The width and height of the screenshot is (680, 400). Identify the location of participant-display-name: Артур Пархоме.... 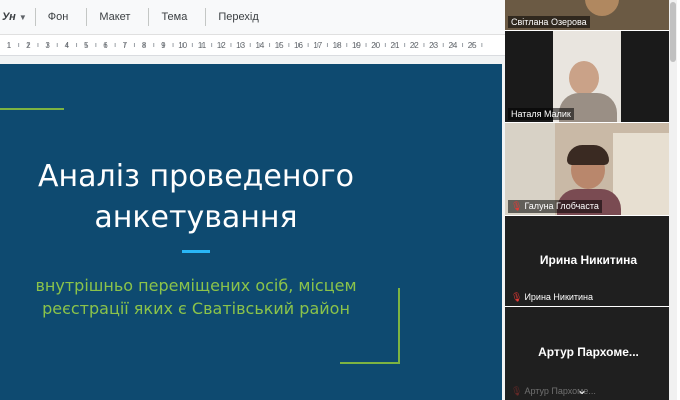
(588, 352).